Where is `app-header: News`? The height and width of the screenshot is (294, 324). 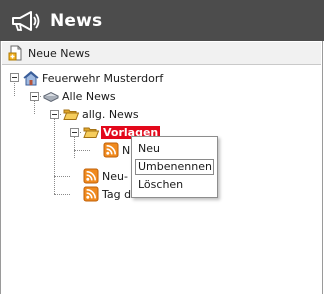 app-header: News is located at coordinates (162, 20).